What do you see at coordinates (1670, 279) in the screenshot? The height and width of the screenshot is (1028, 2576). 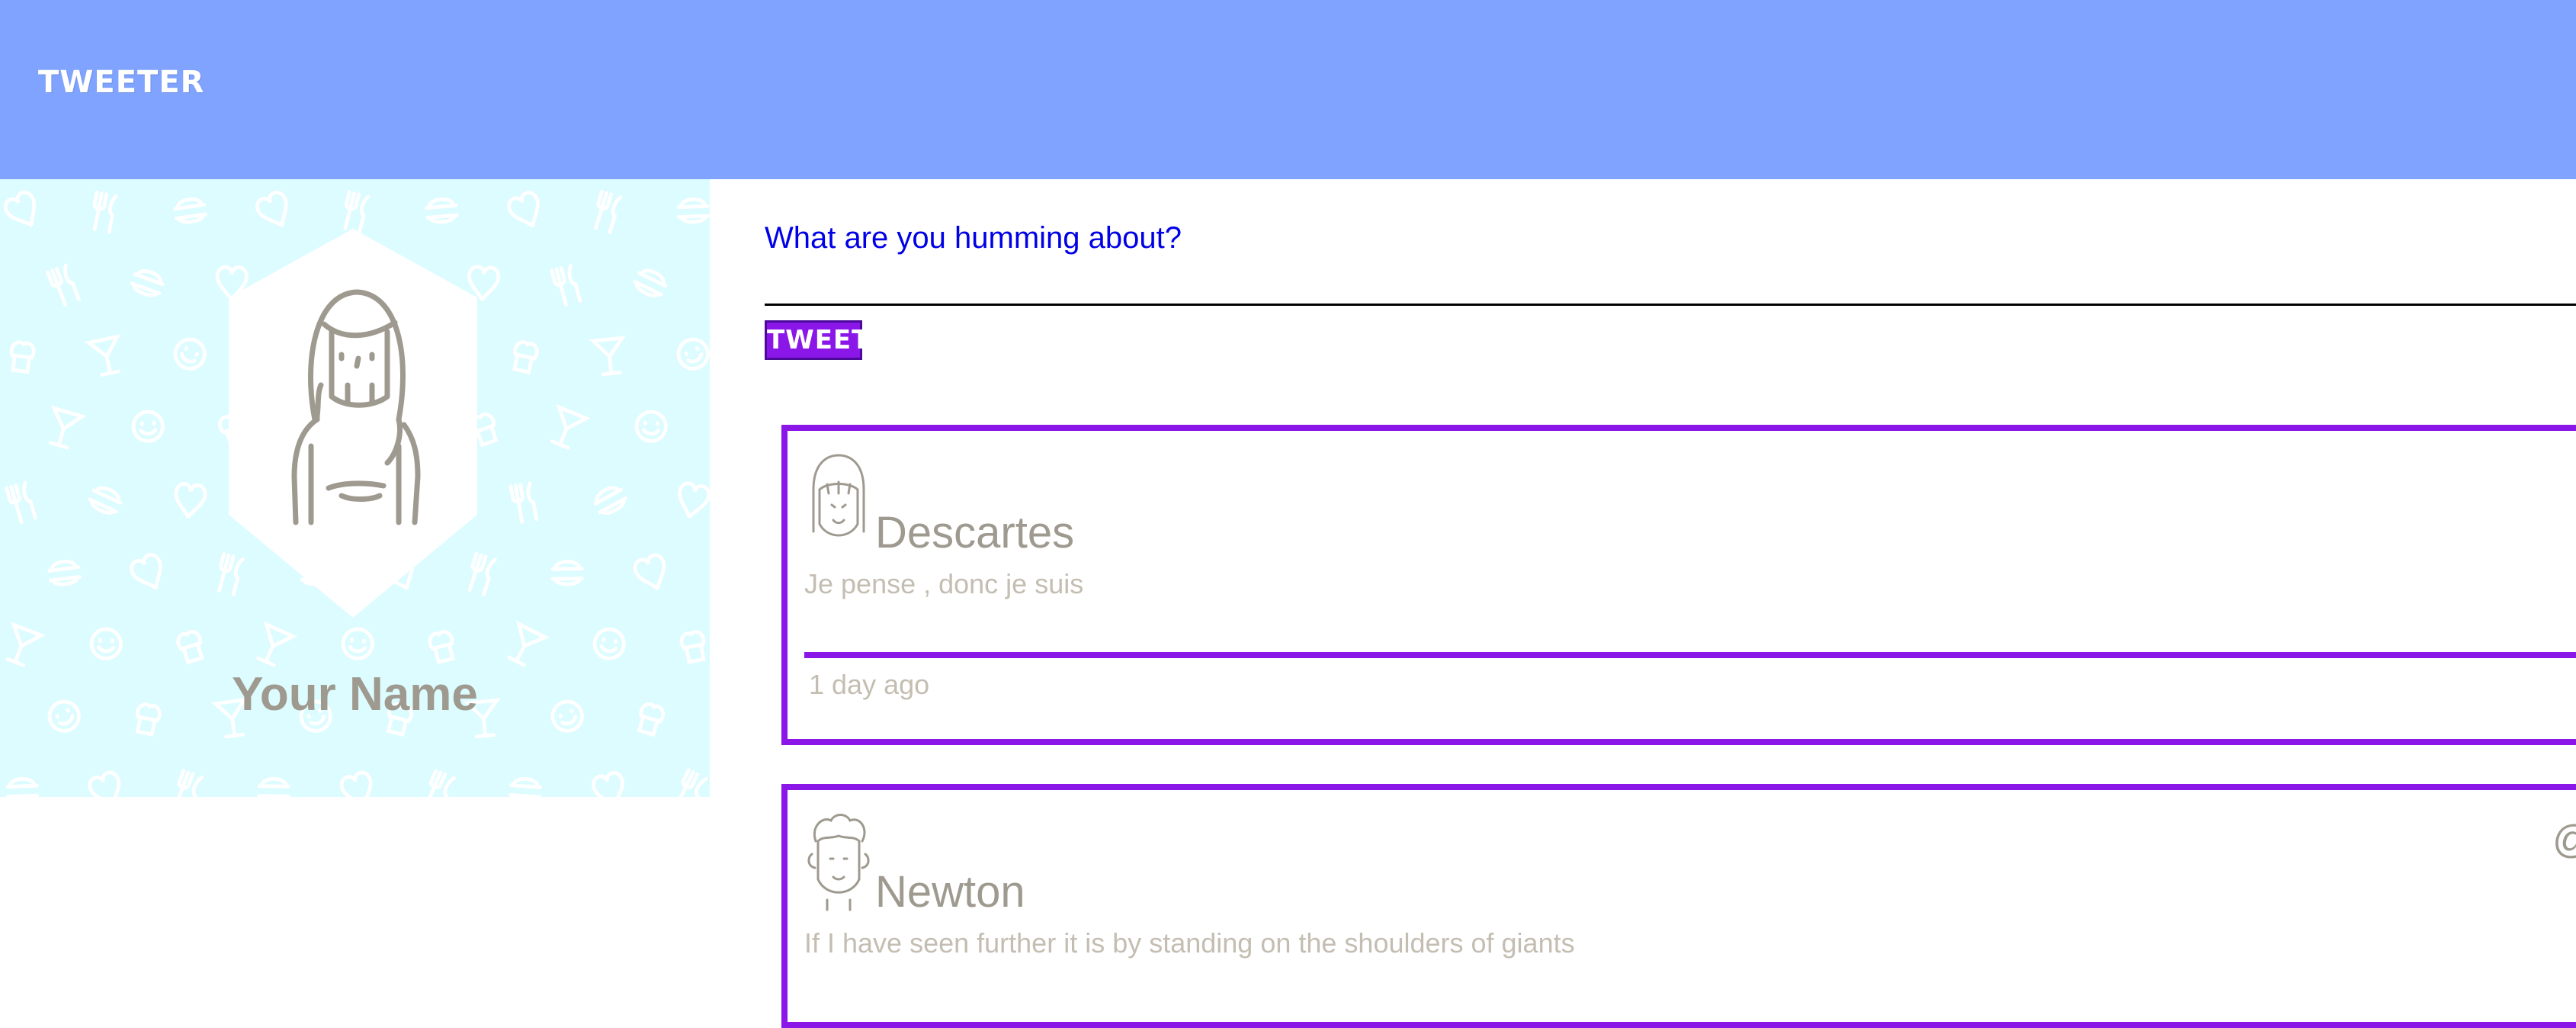 I see `tweet-input` at bounding box center [1670, 279].